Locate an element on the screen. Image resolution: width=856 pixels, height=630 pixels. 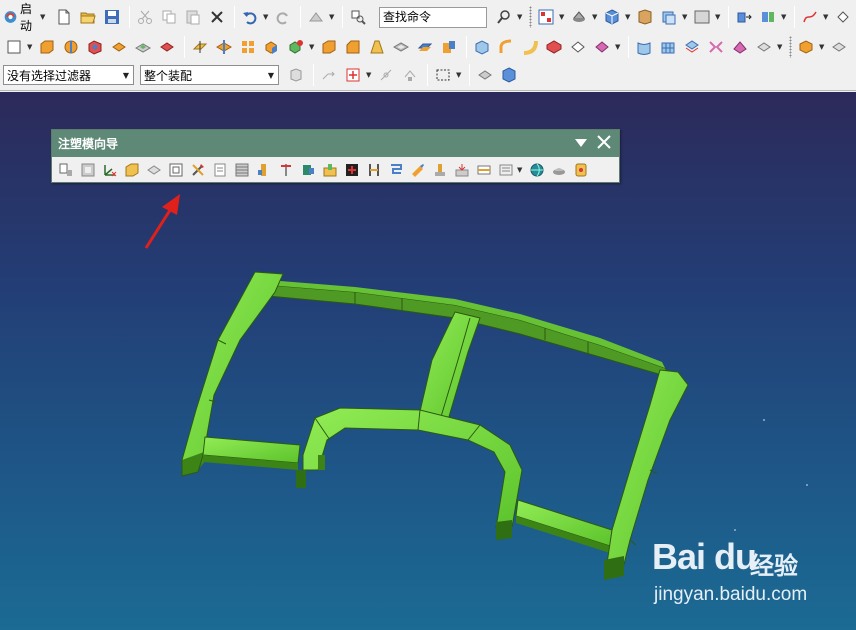
point-type-button is located at coordinates (353, 75).